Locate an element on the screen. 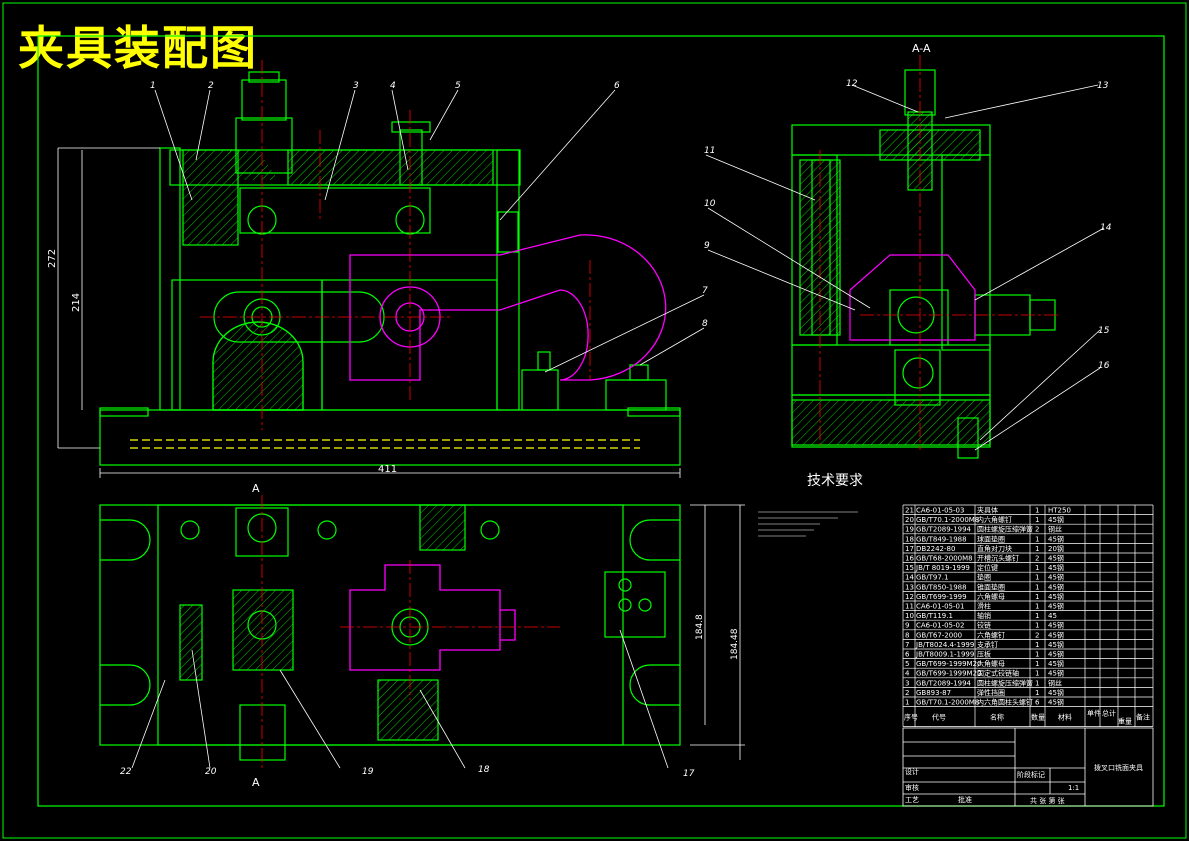 The image size is (1189, 841). balloon-5: 5 is located at coordinates (458, 86).